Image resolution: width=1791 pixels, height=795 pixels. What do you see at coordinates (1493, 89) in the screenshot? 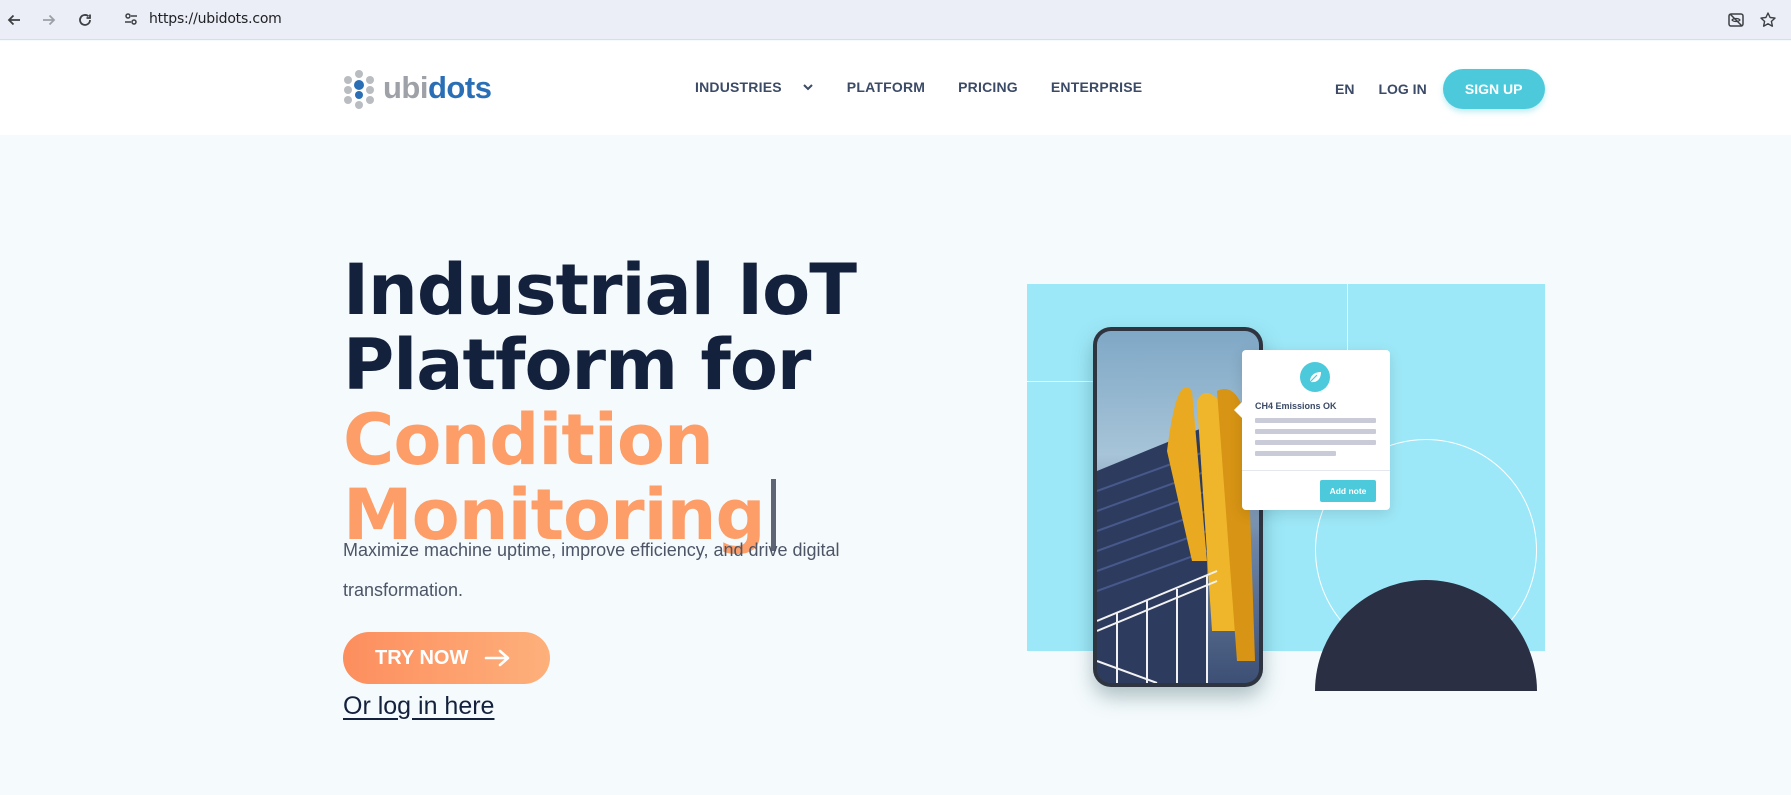
I see `signup-button: SIGN UP` at bounding box center [1493, 89].